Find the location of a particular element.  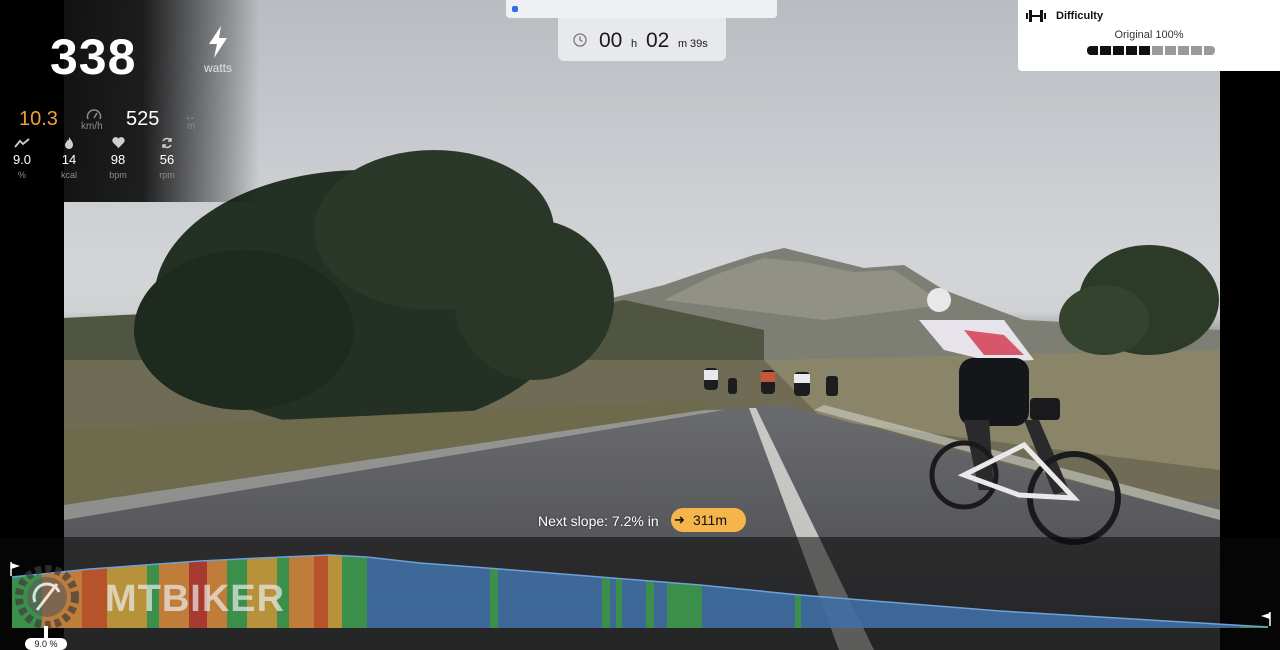

finish-flag-icon is located at coordinates (1266, 619).